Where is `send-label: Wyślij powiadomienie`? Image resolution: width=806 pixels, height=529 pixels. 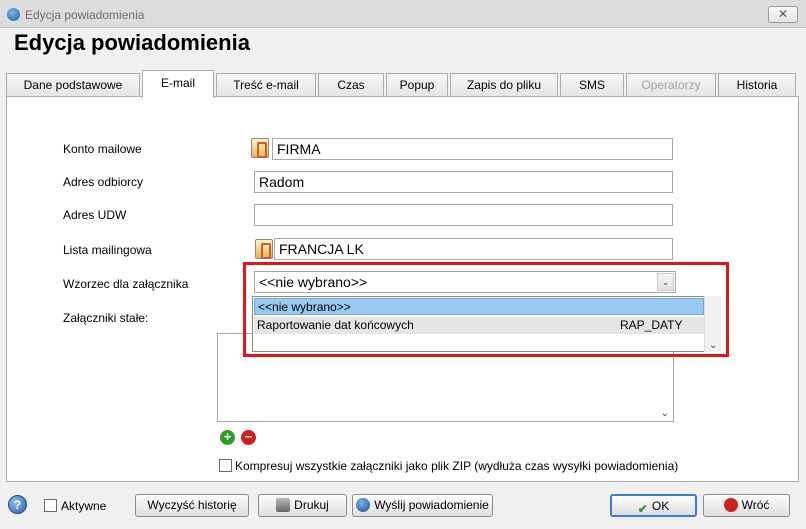 send-label: Wyślij powiadomienie is located at coordinates (431, 505).